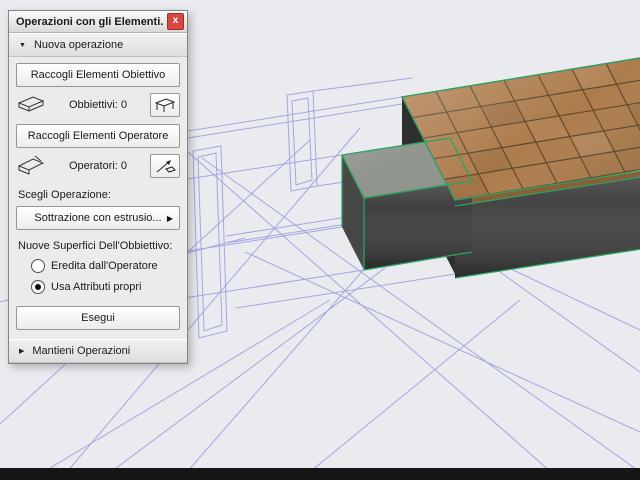  I want to click on targets-count: Obbiettivi: 0, so click(98, 105).